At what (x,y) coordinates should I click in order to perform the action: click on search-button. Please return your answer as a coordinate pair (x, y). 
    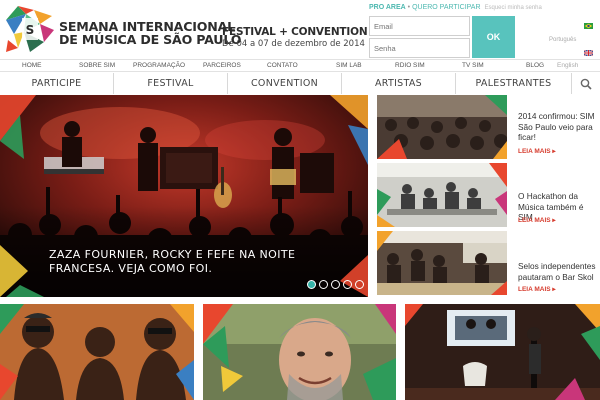
    Looking at the image, I should click on (586, 83).